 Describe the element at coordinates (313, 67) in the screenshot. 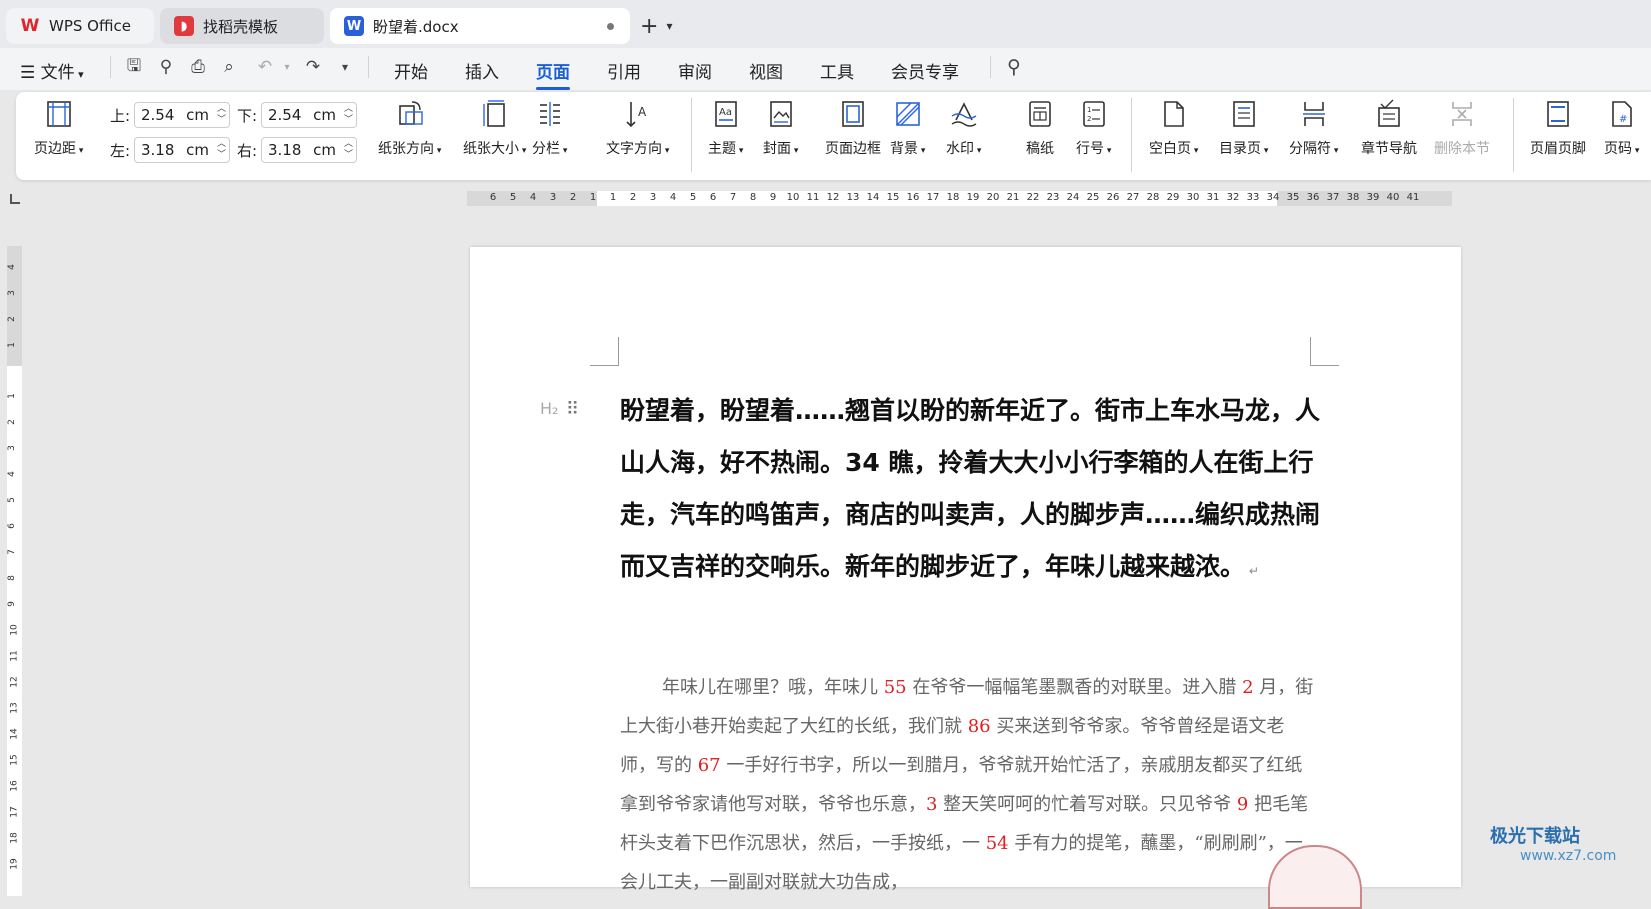

I see `redo-icon: ↷` at that location.